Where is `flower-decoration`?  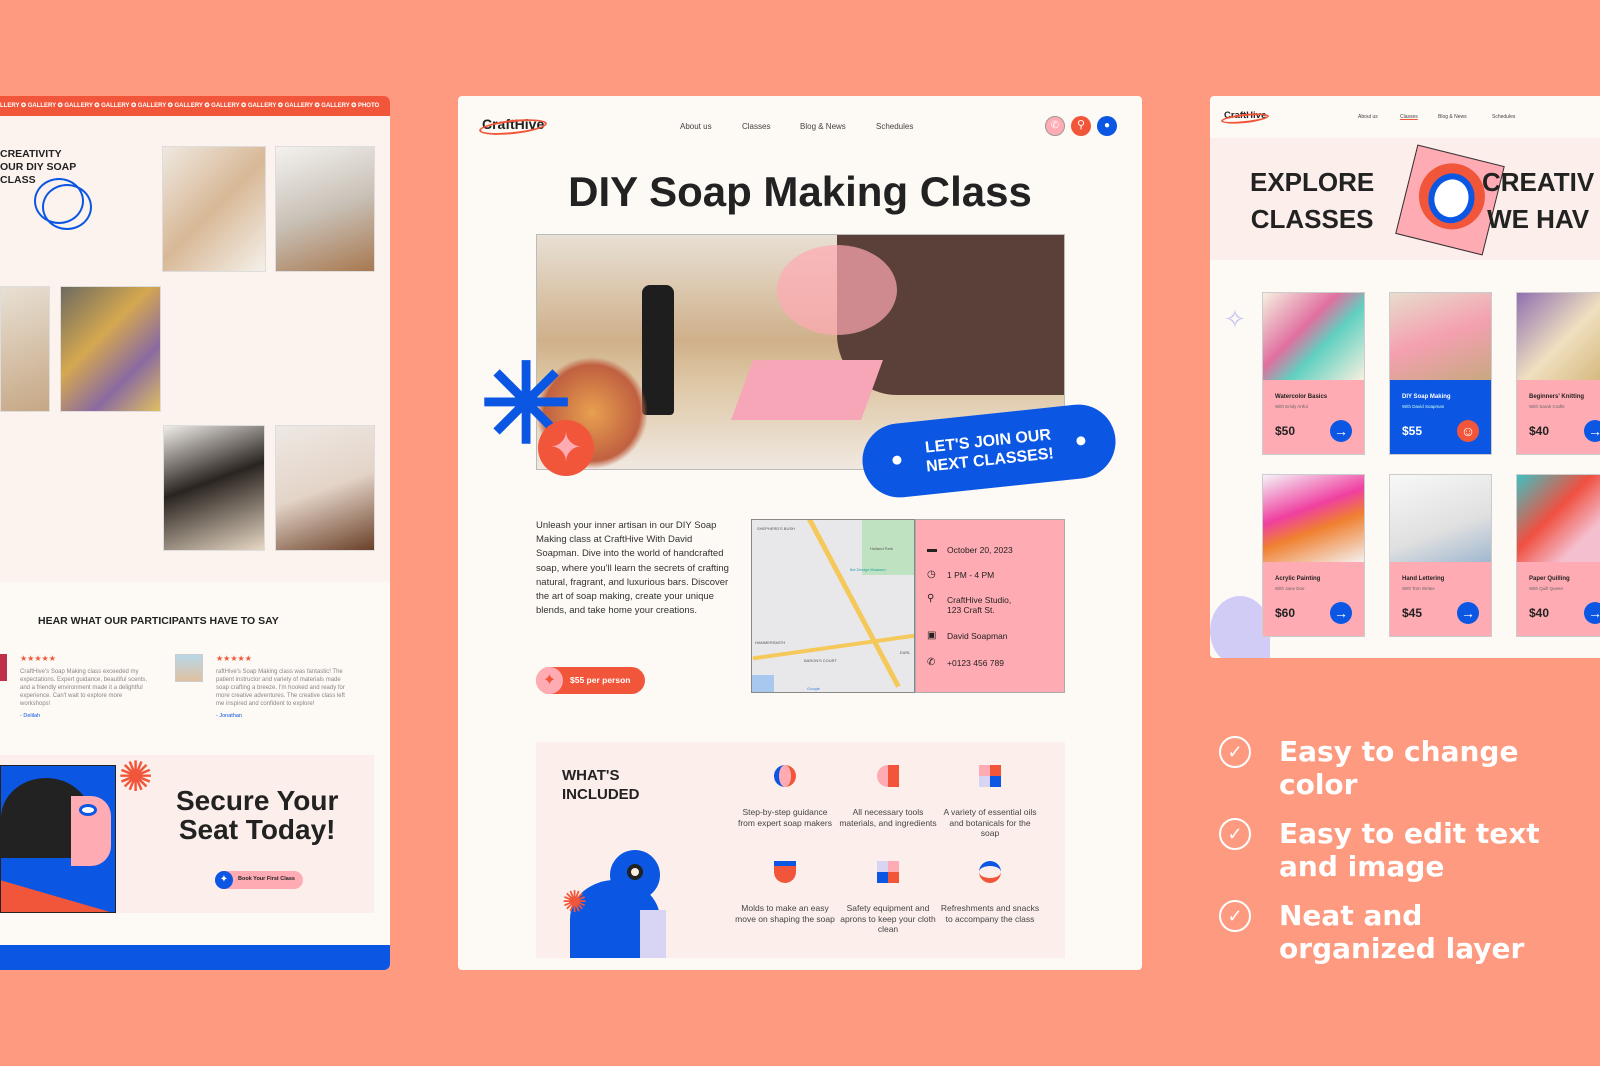
flower-decoration is located at coordinates (1240, 627).